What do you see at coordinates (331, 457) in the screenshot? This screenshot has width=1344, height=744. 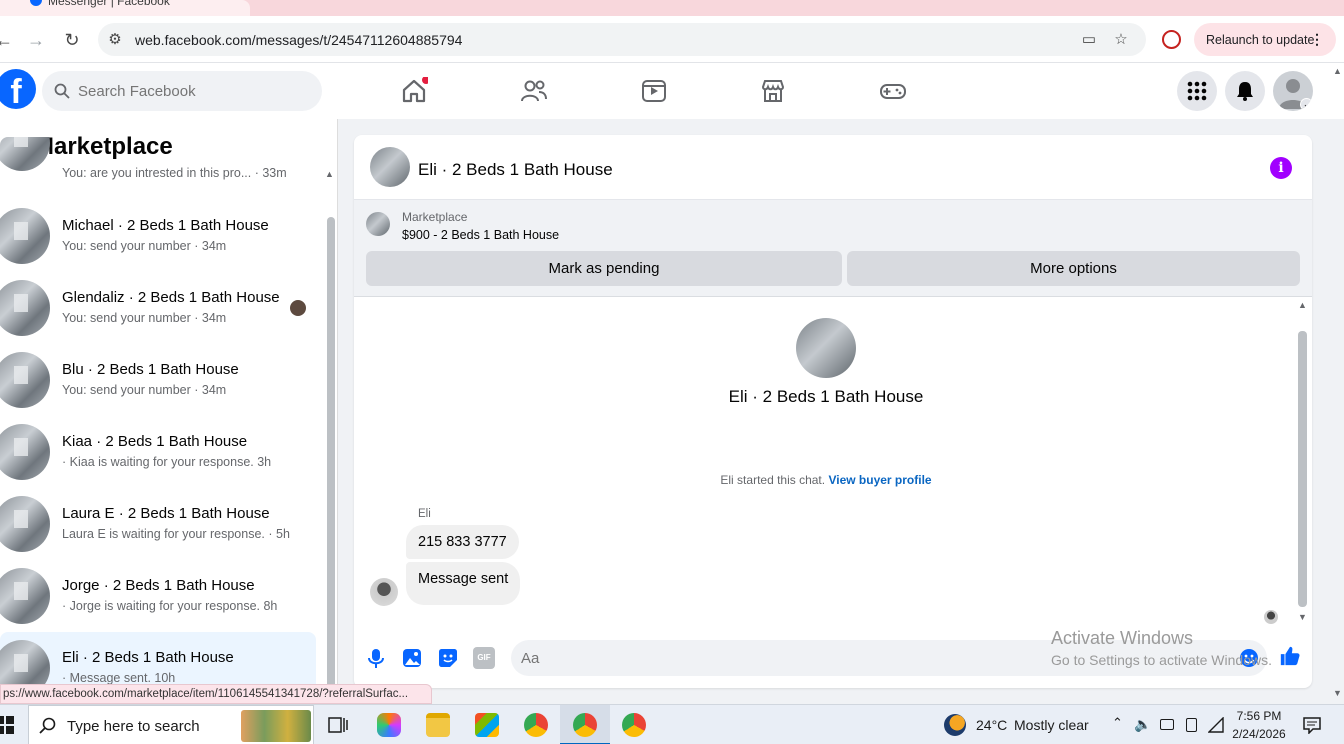 I see `conversation-scrollbar` at bounding box center [331, 457].